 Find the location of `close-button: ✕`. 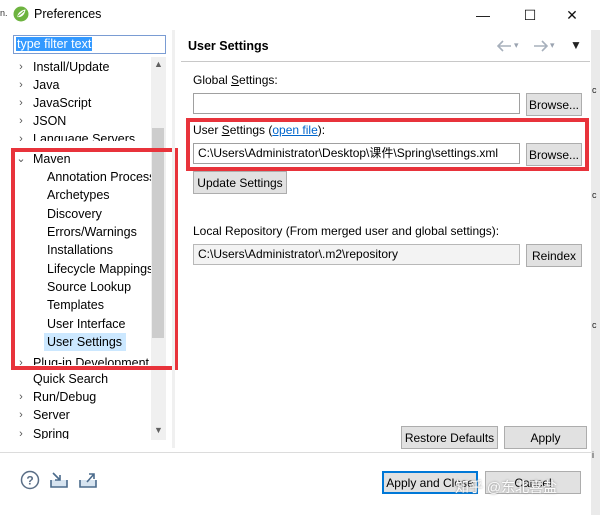

close-button: ✕ is located at coordinates (572, 15).